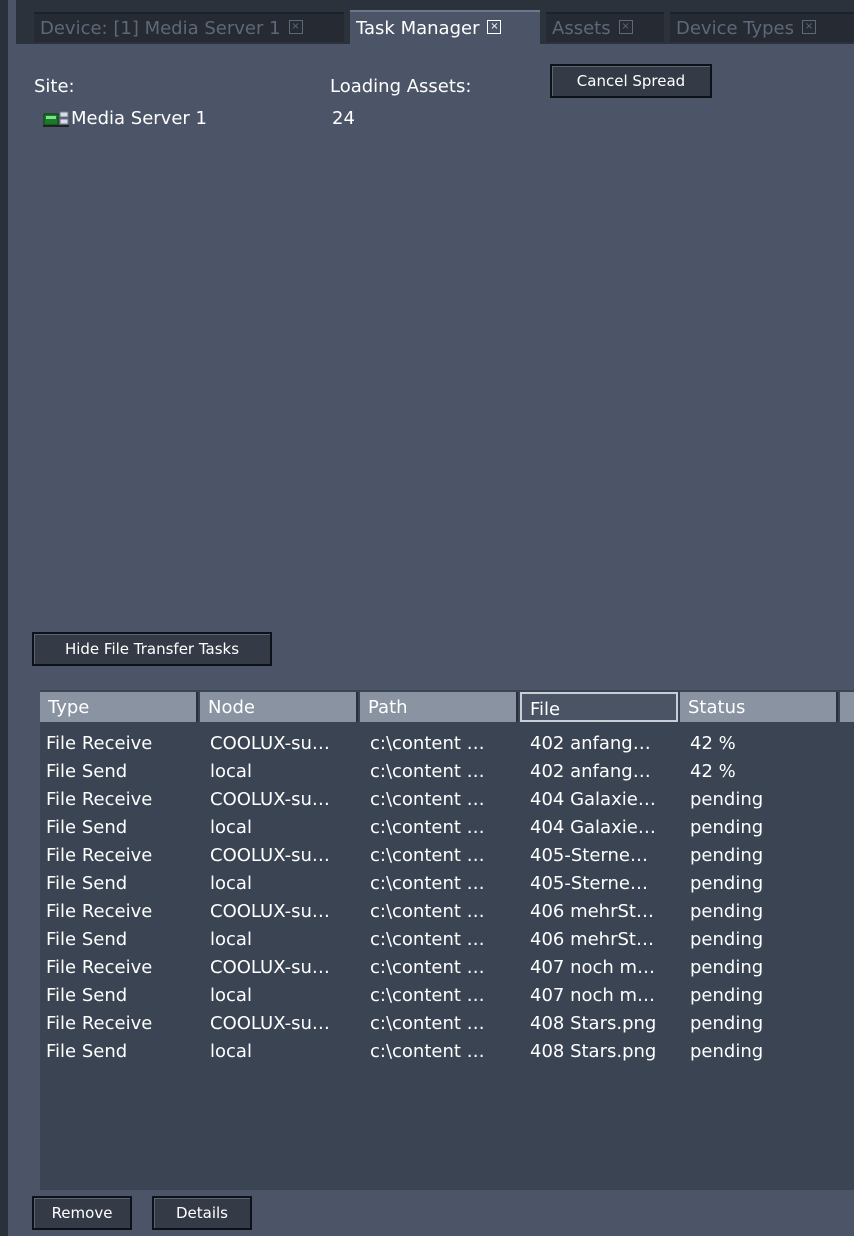 This screenshot has height=1236, width=854. I want to click on site-name: Media Server 1, so click(139, 118).